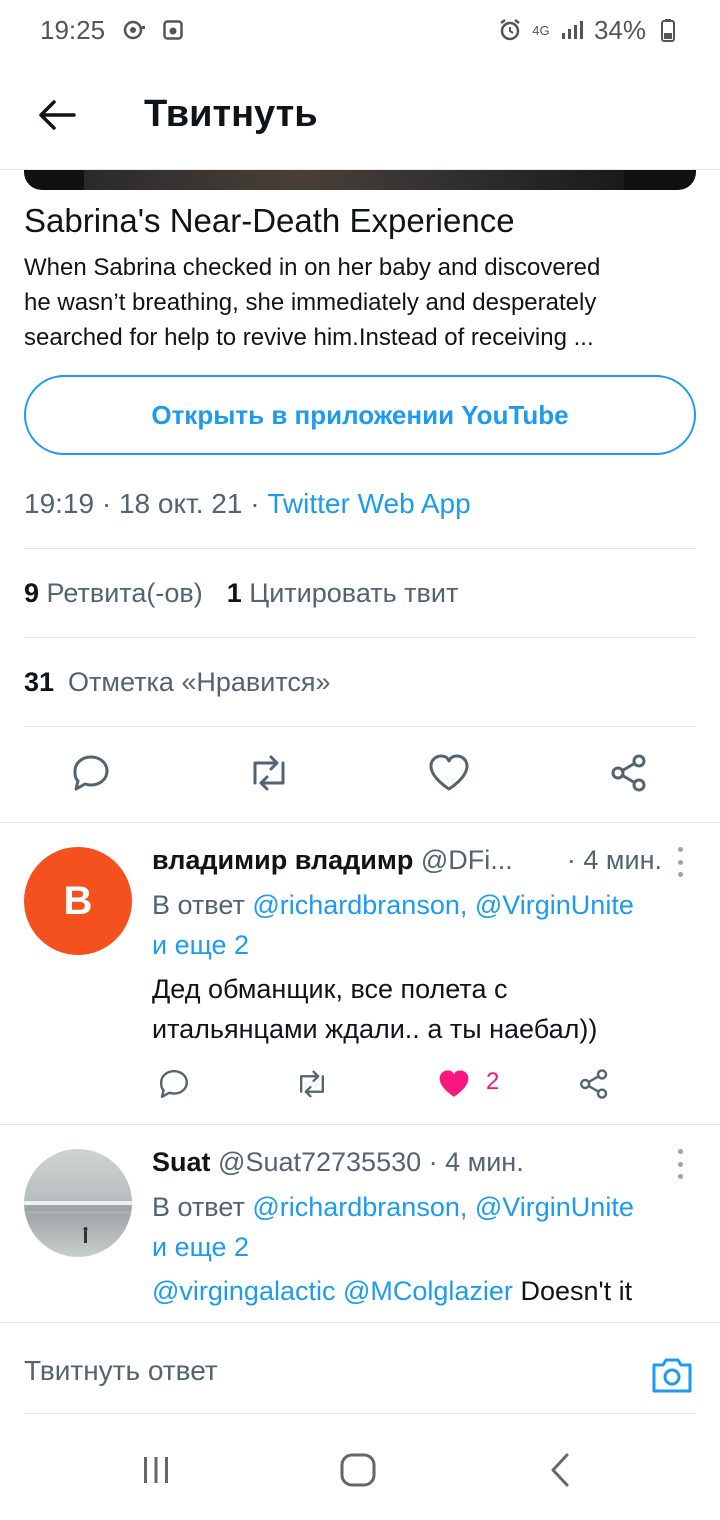  Describe the element at coordinates (269, 221) in the screenshot. I see `card-title: Sabrina's Near-Death Experience` at that location.